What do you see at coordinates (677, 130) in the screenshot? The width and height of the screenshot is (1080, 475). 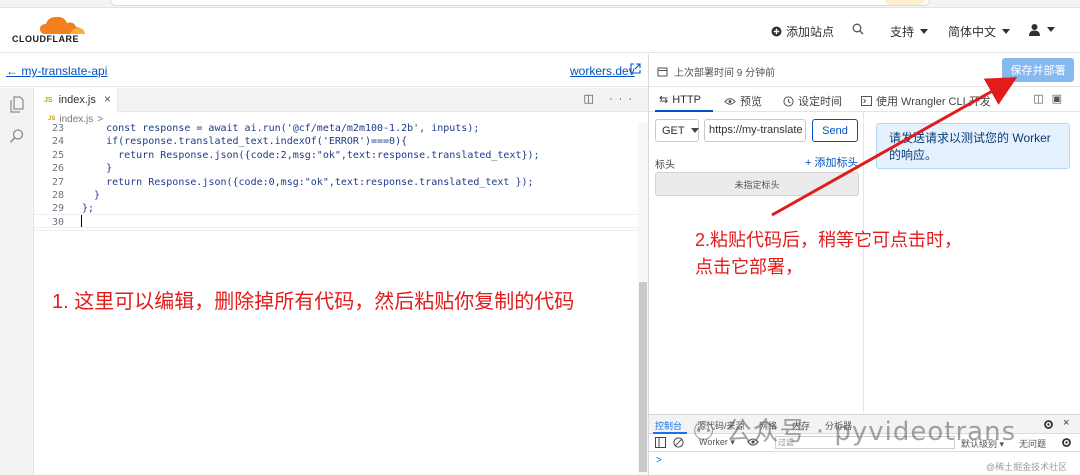 I see `http-method-select: GET` at bounding box center [677, 130].